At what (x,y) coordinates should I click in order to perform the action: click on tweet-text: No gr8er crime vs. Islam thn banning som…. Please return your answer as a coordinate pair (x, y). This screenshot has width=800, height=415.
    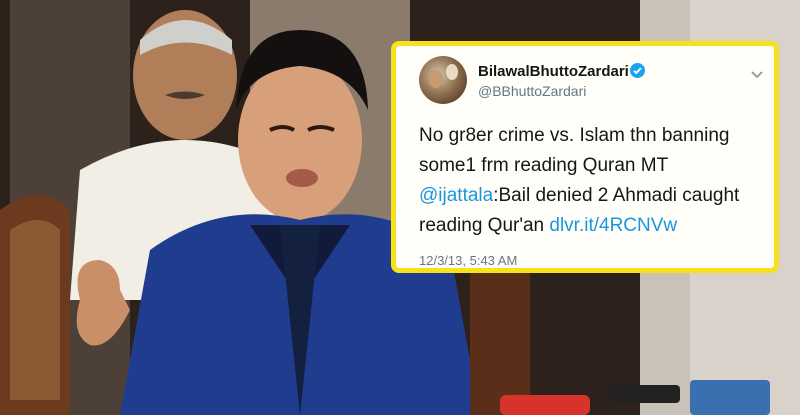
    Looking at the image, I should click on (589, 181).